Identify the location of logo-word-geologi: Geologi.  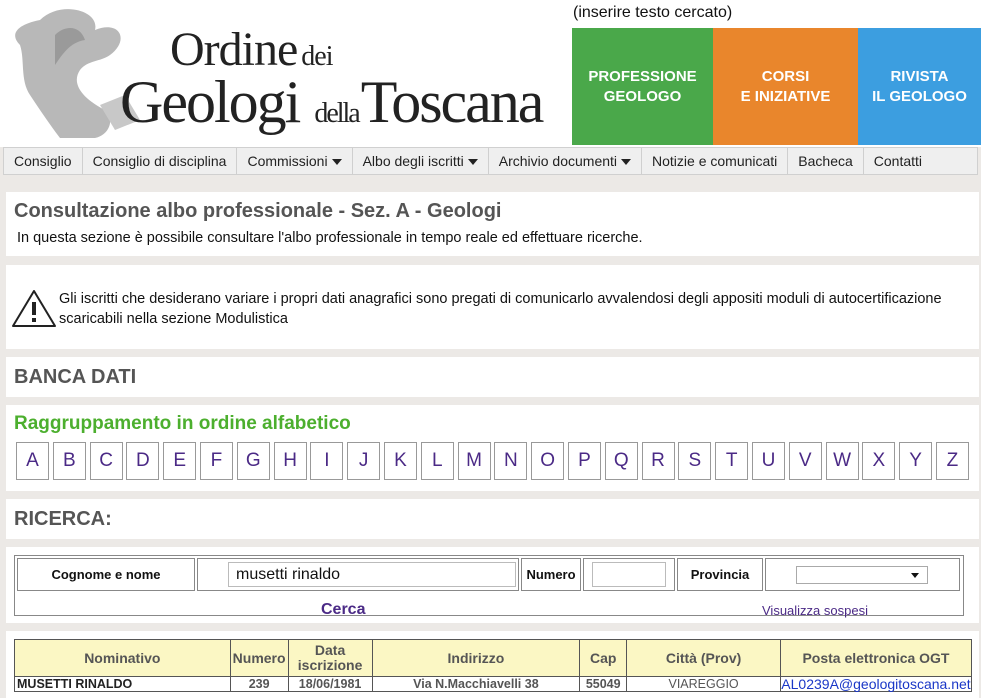
(210, 102).